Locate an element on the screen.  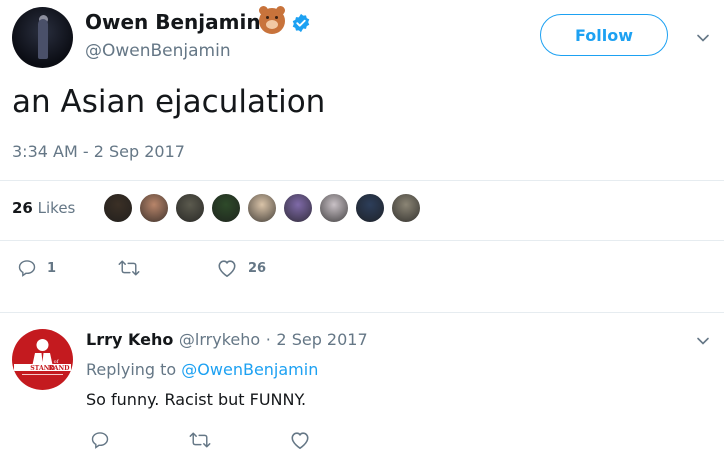
likes-label: Likes is located at coordinates (56, 208).